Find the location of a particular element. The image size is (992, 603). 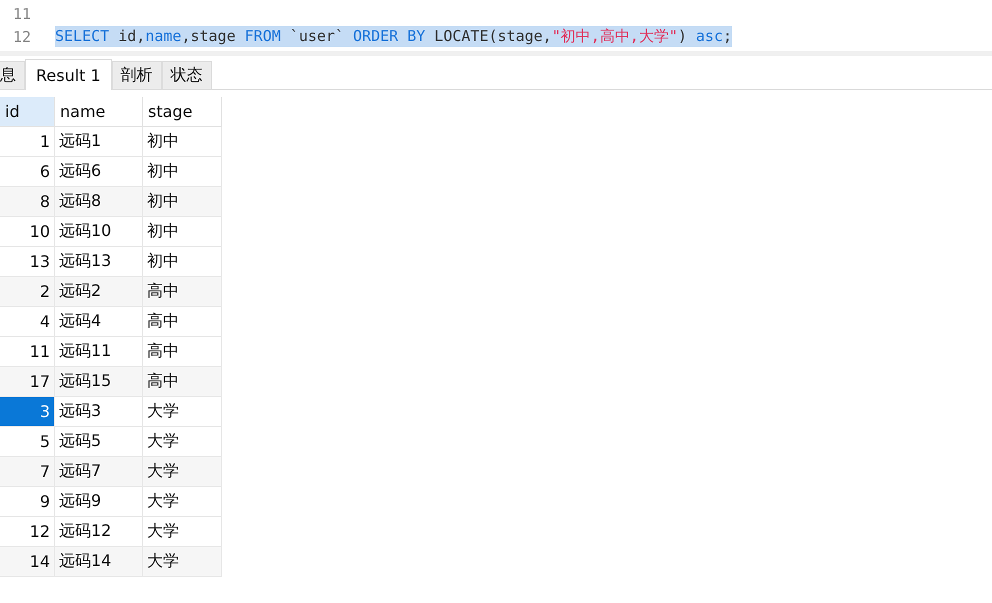

table-cell: 8 is located at coordinates (27, 202).